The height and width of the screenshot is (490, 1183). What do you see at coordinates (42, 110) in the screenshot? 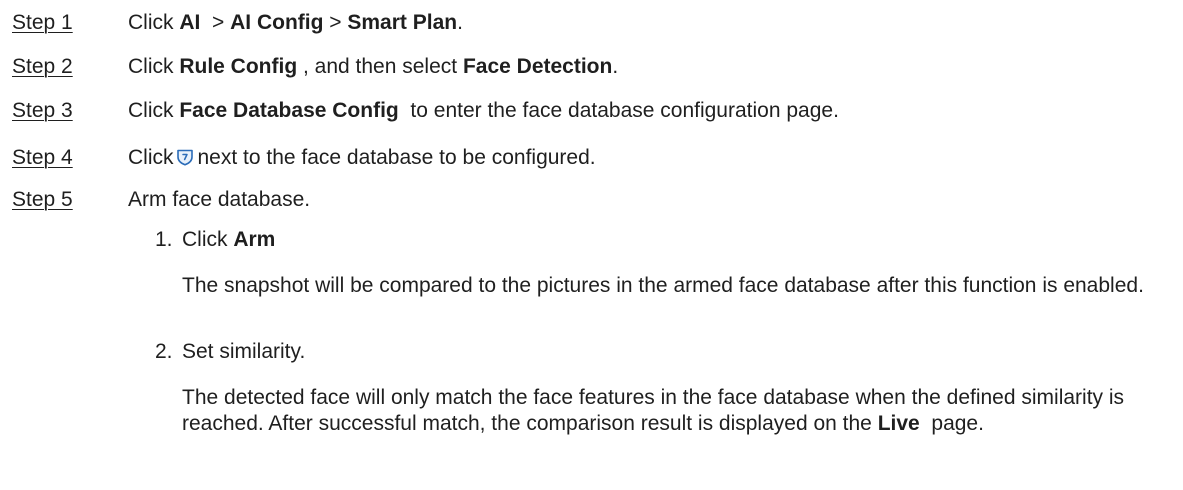
I see `step-label: Step 3` at bounding box center [42, 110].